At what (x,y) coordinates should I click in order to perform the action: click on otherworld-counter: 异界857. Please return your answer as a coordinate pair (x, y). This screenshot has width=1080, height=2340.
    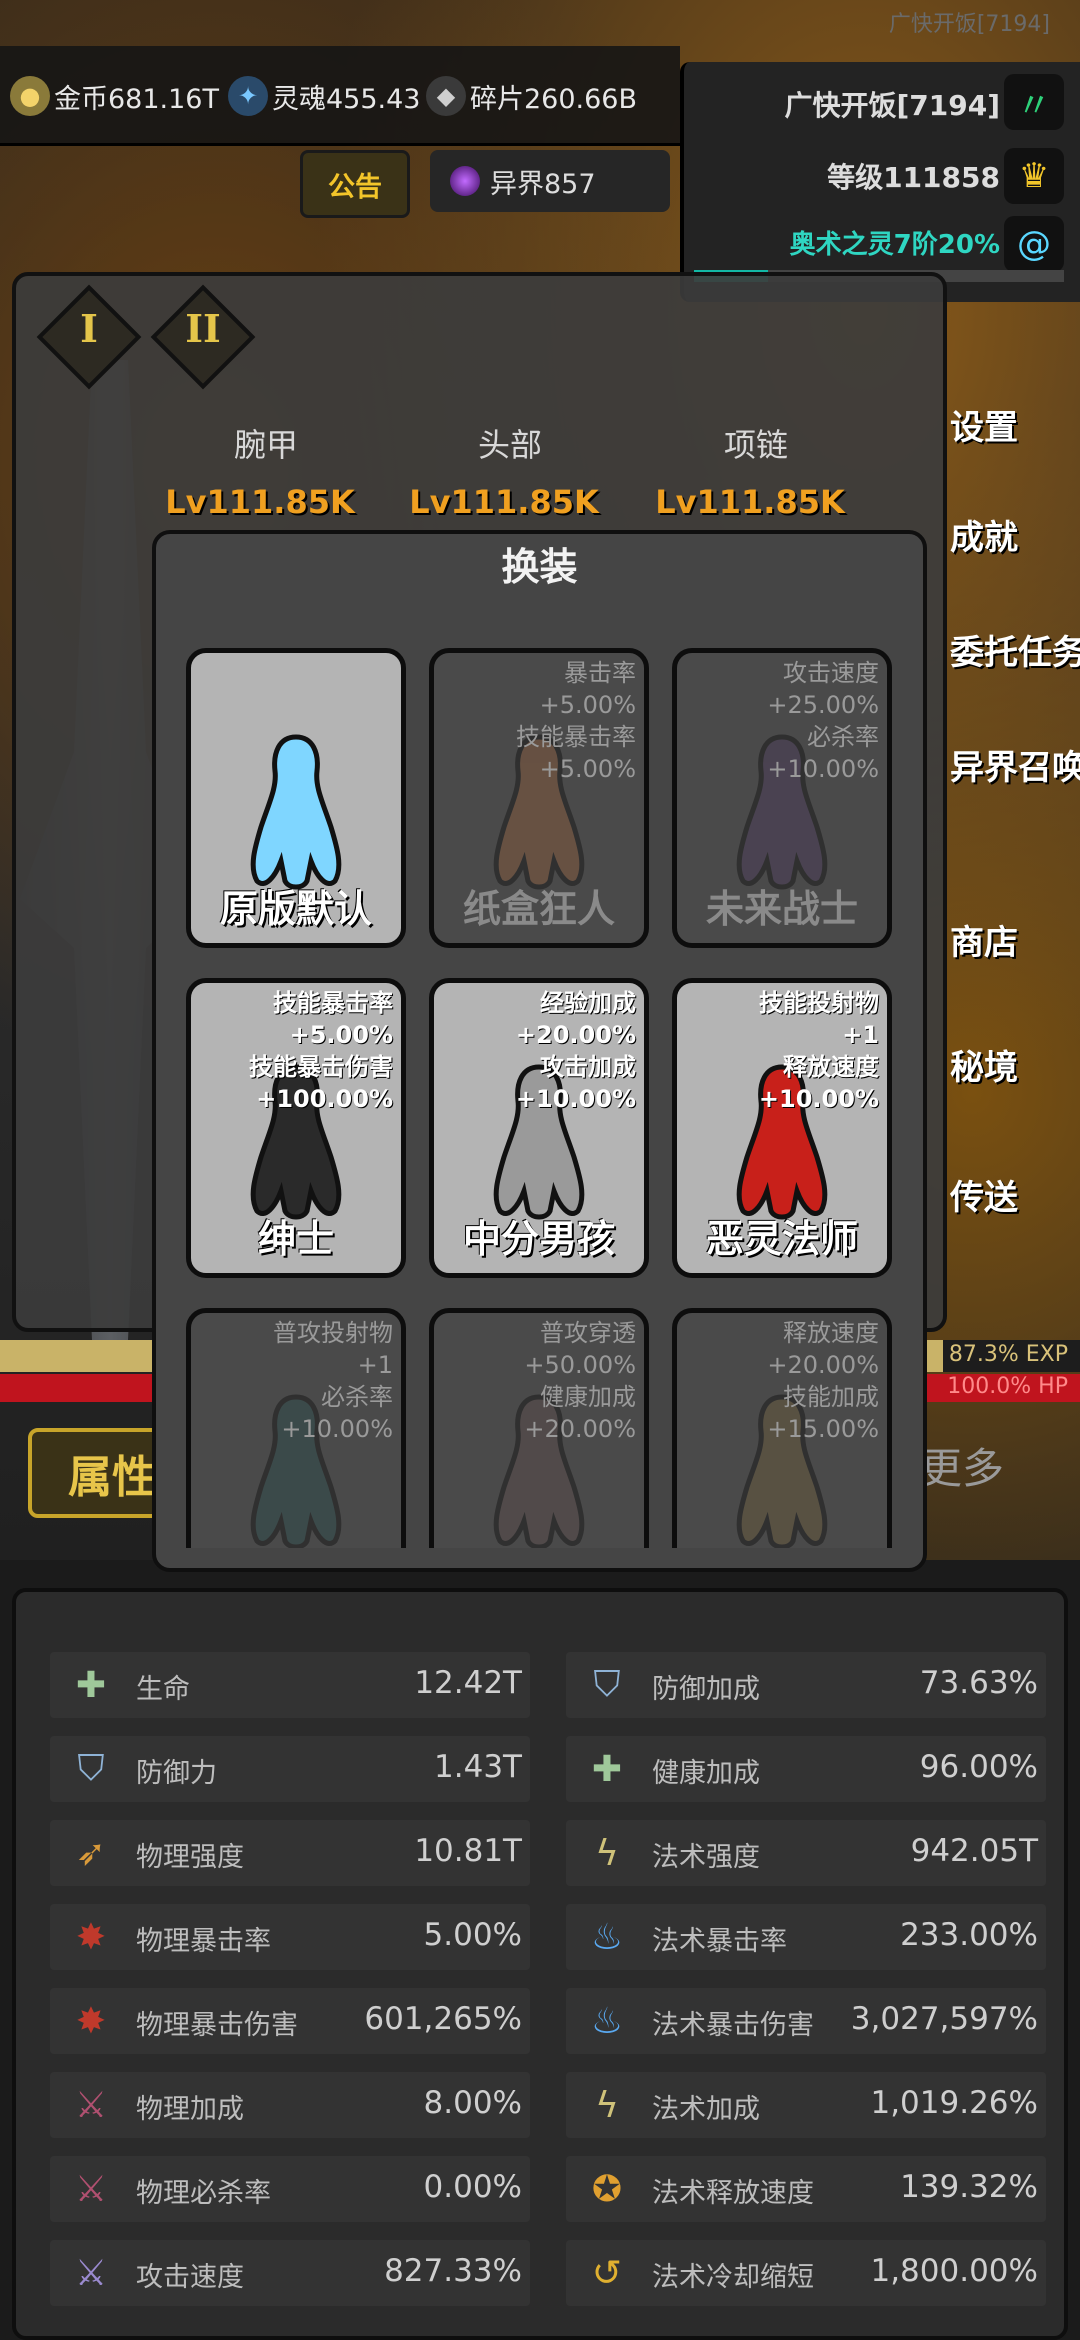
    Looking at the image, I should click on (550, 181).